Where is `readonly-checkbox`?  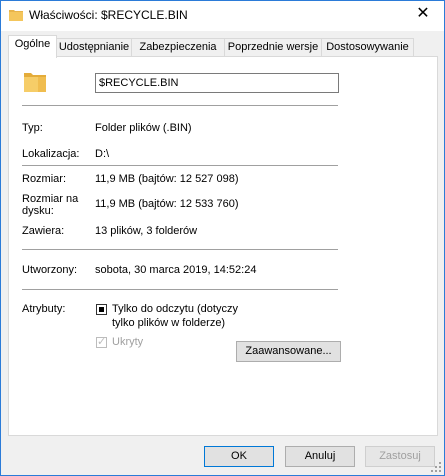 readonly-checkbox is located at coordinates (101, 309).